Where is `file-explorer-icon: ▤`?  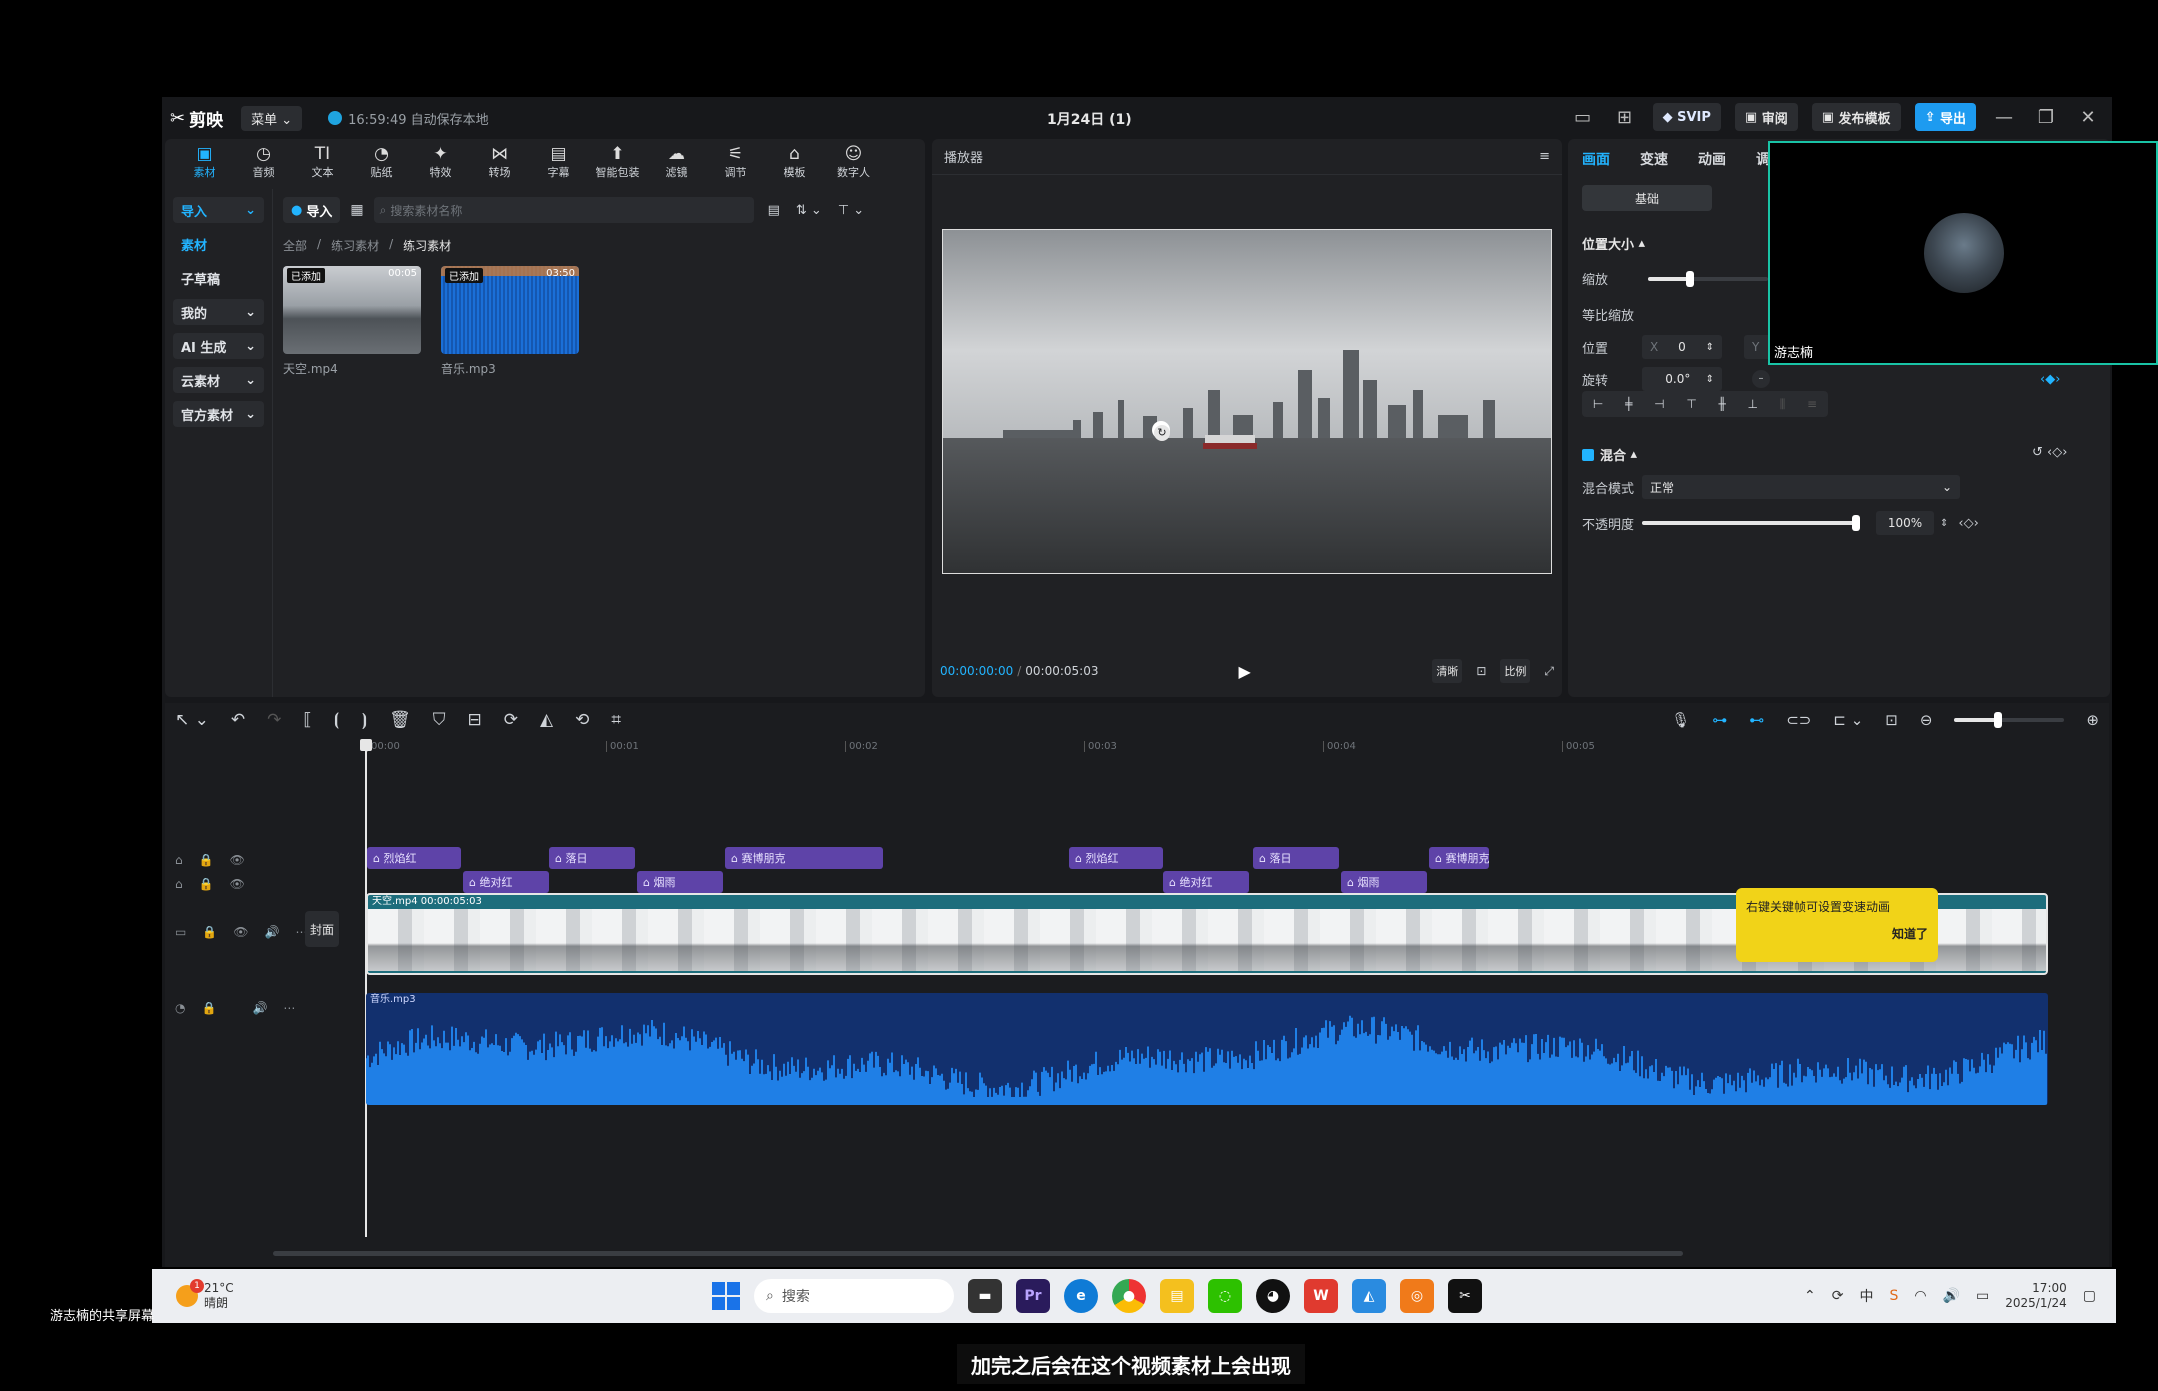 file-explorer-icon: ▤ is located at coordinates (1177, 1296).